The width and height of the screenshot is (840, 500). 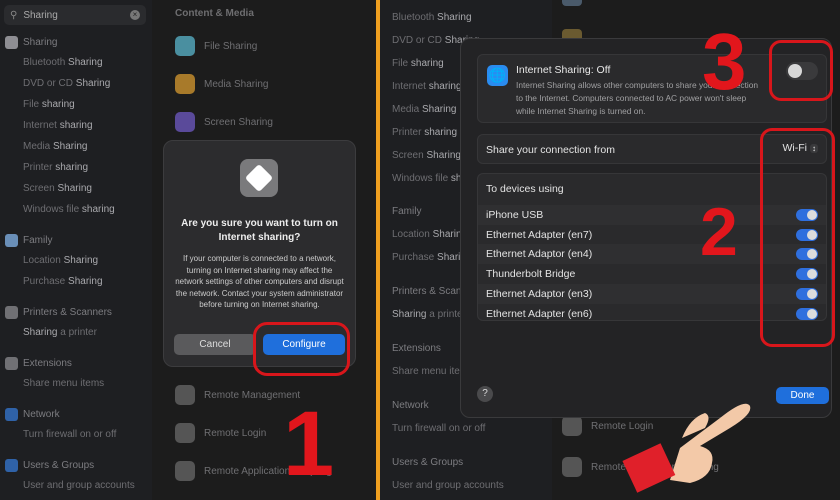 I want to click on highlight-main-toggle, so click(x=801, y=70).